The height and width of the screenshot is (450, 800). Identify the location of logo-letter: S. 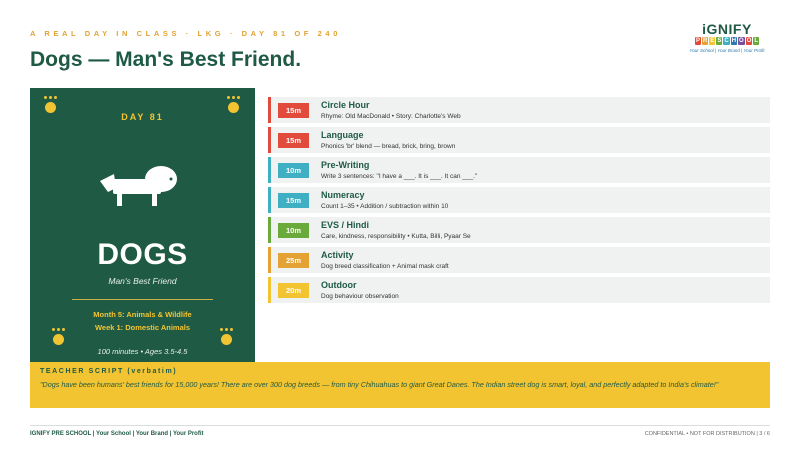
(719, 41).